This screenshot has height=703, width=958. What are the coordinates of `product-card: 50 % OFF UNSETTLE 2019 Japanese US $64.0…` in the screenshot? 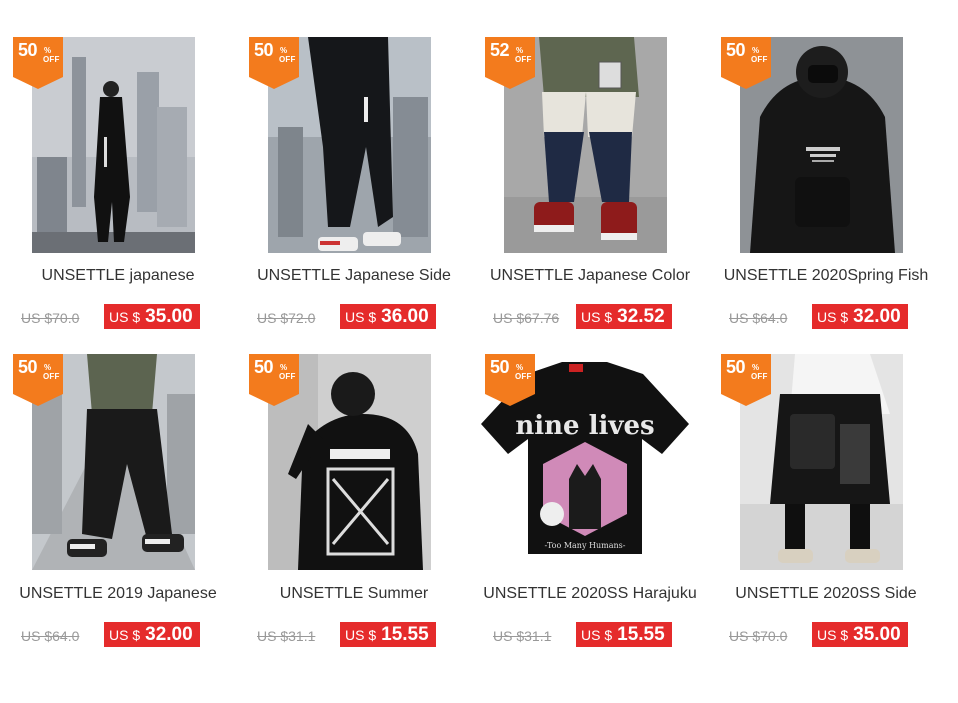 It's located at (118, 482).